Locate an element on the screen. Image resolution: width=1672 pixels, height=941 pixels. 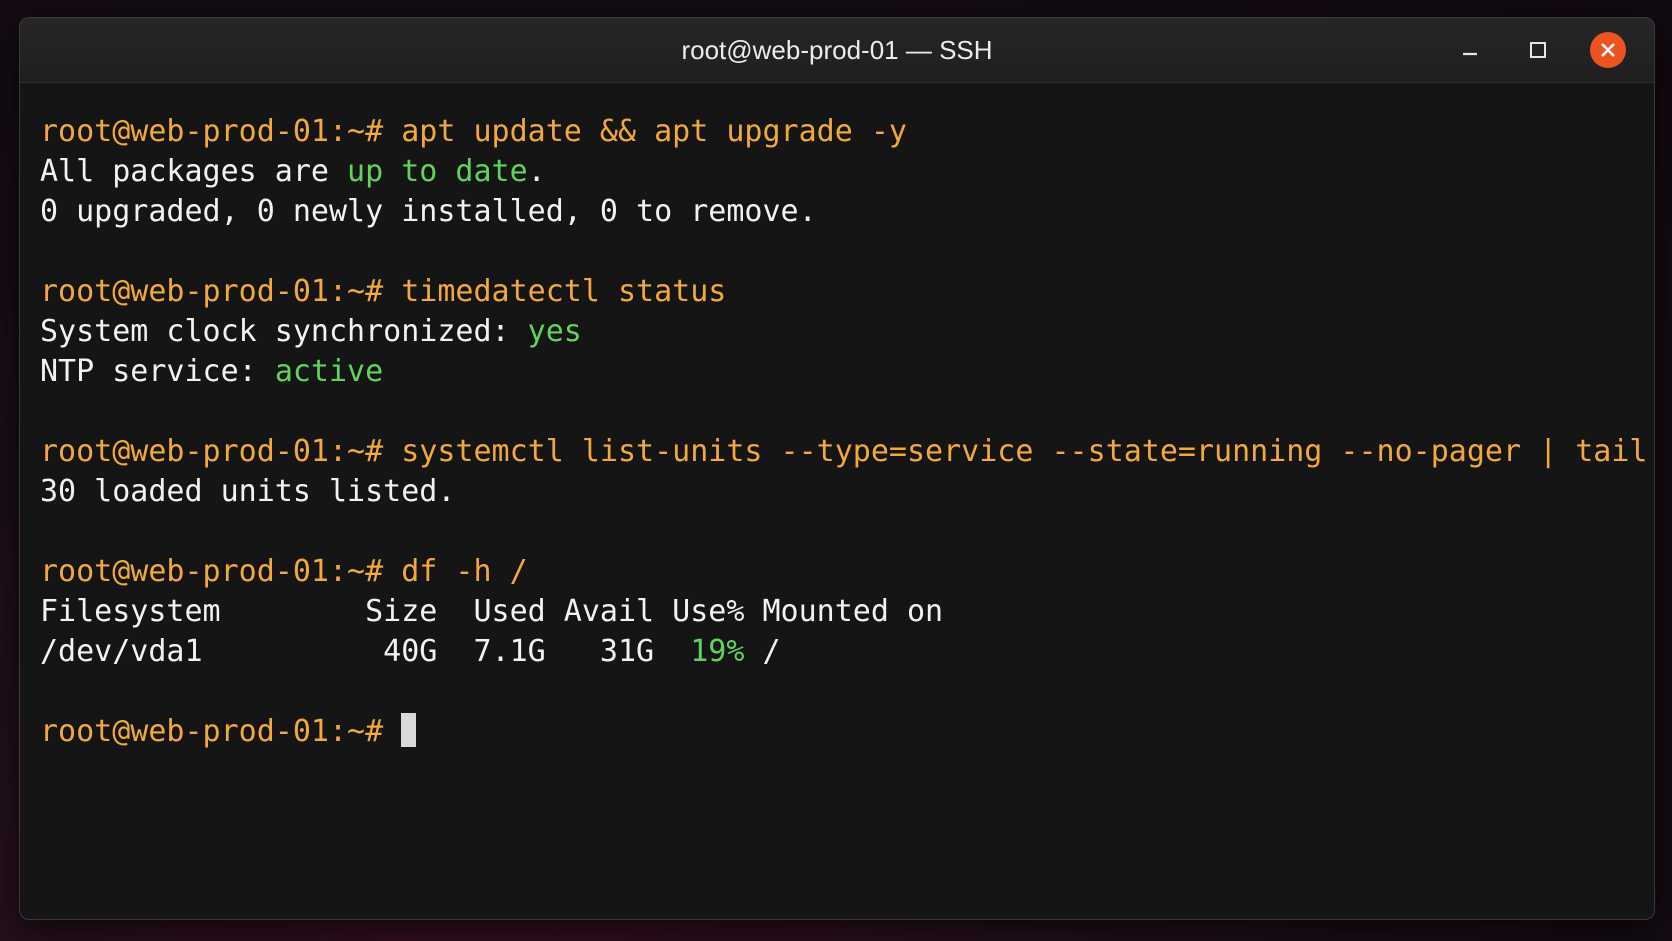
output-line: All packages are up to date. is located at coordinates (293, 172).